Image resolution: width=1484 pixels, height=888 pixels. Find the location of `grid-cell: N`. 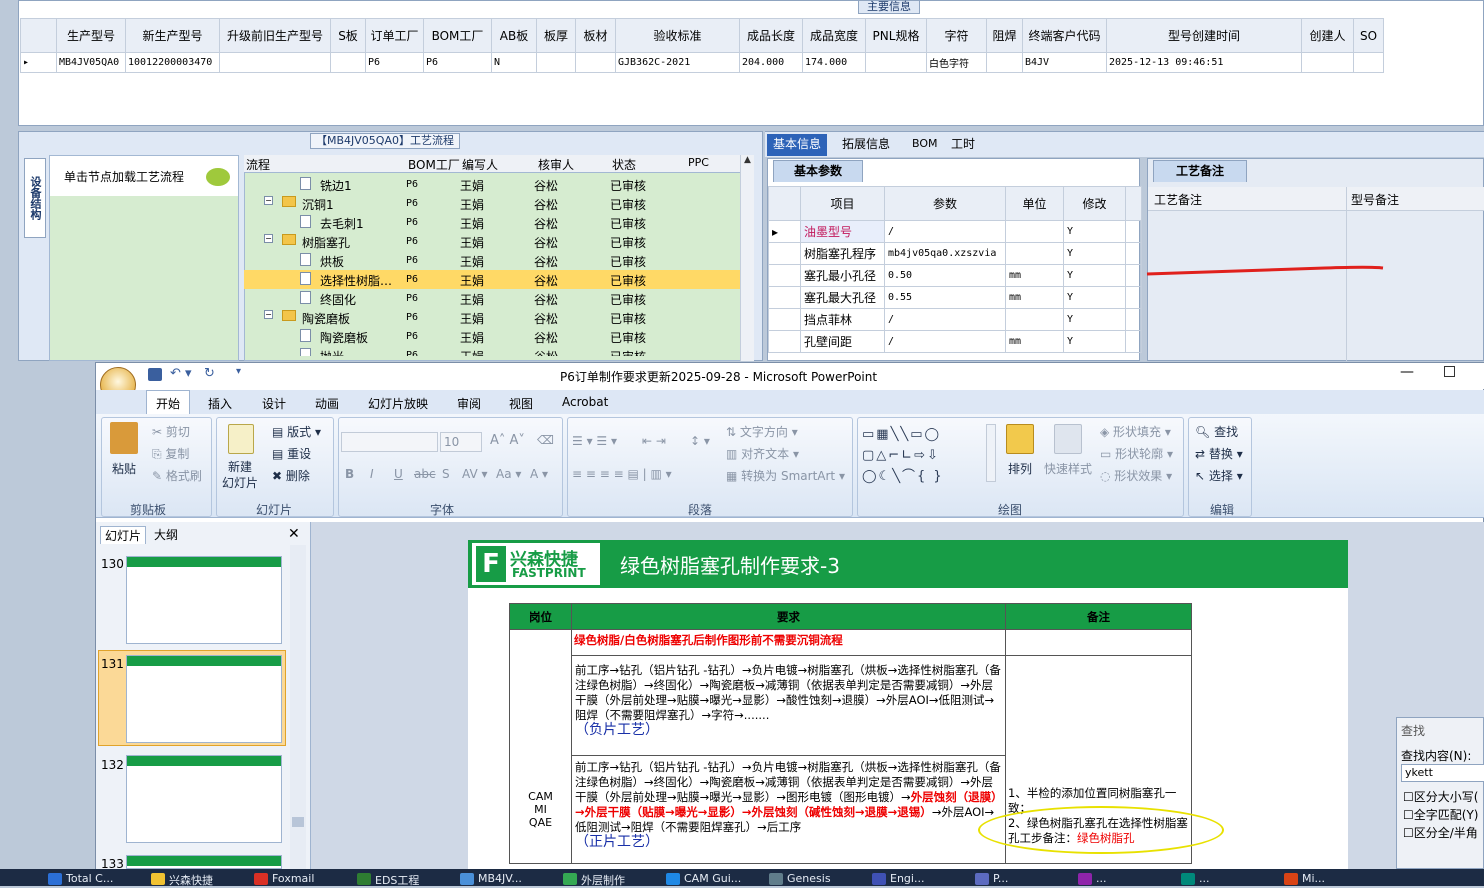

grid-cell: N is located at coordinates (514, 62).